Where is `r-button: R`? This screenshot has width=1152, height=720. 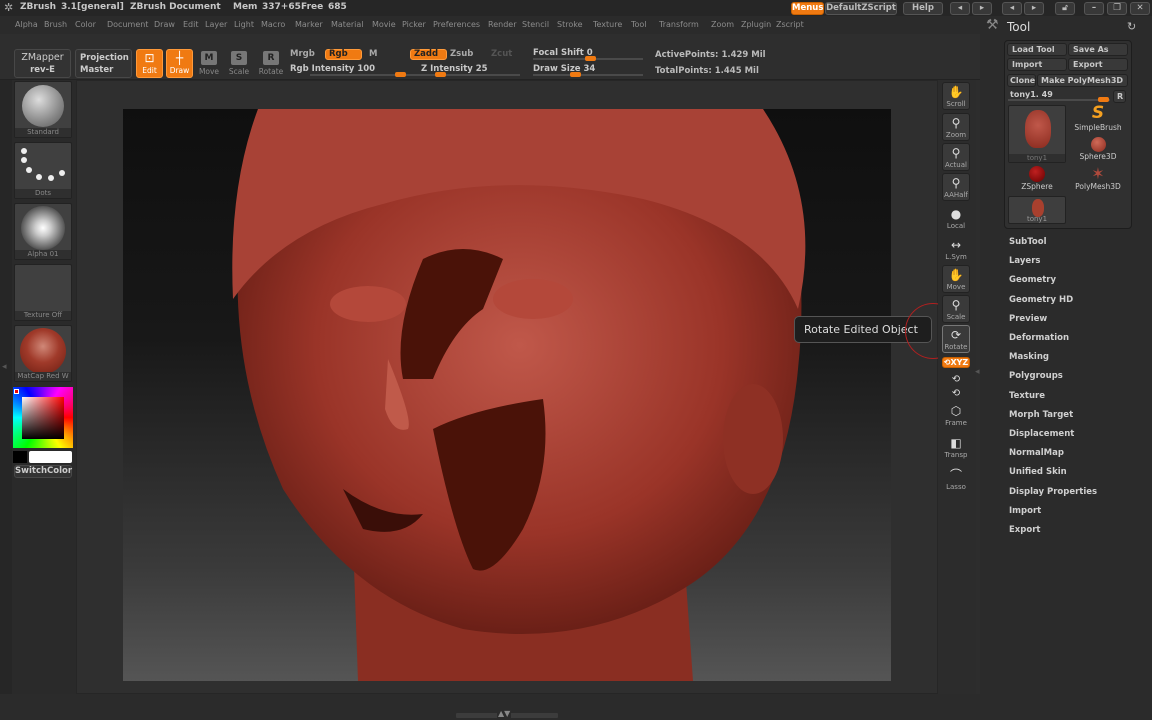 r-button: R is located at coordinates (1119, 96).